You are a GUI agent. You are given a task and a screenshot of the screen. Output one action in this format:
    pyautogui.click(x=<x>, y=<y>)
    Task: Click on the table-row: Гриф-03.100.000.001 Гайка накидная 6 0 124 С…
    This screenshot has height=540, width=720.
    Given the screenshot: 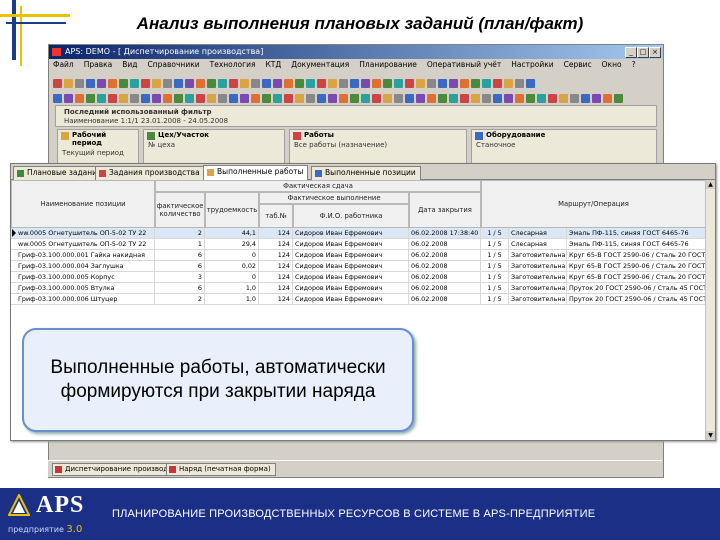 What is the action you would take?
    pyautogui.click(x=363, y=255)
    